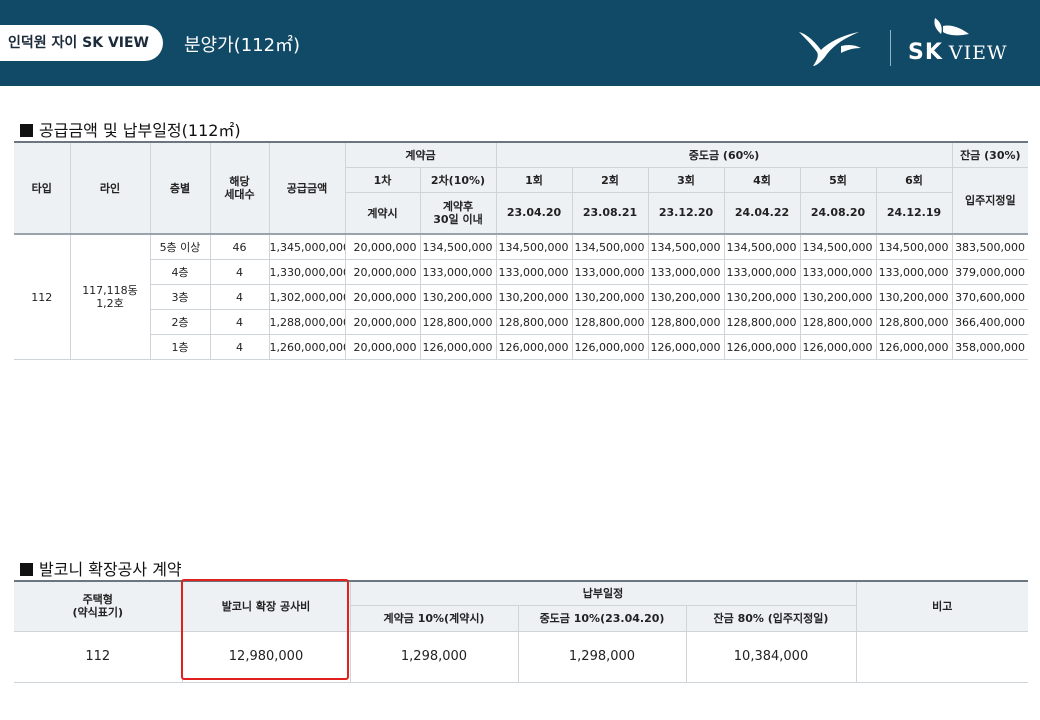 The image size is (1040, 720). Describe the element at coordinates (838, 272) in the screenshot. I see `interim-5-cell: 133,000,000` at that location.